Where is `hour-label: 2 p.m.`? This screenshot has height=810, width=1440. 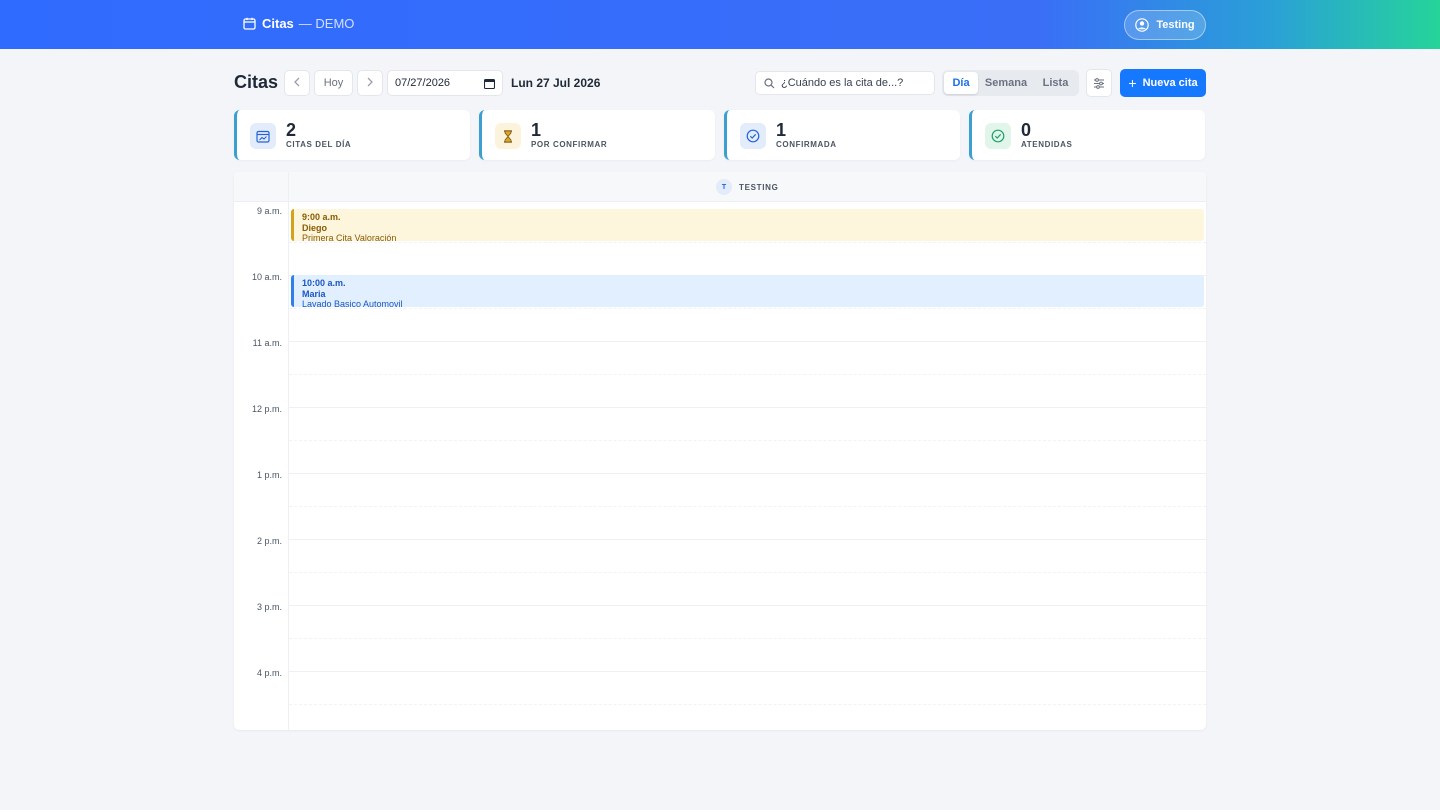 hour-label: 2 p.m. is located at coordinates (269, 541).